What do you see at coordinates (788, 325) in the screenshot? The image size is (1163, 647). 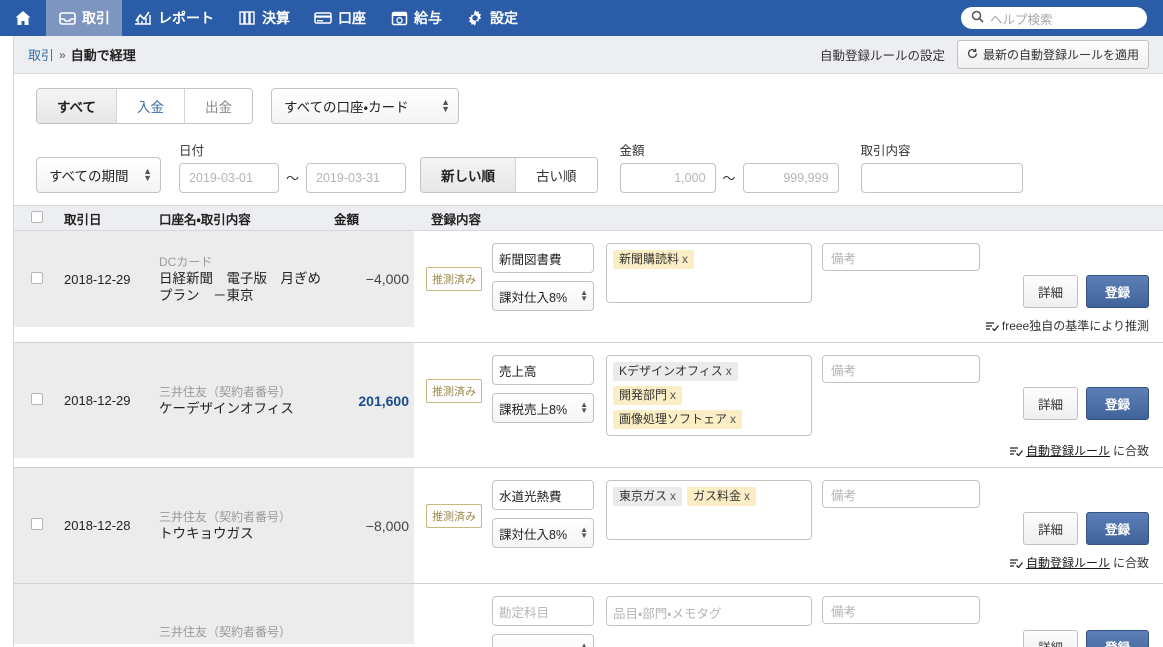 I see `row-note: freee独自の基準により推測` at bounding box center [788, 325].